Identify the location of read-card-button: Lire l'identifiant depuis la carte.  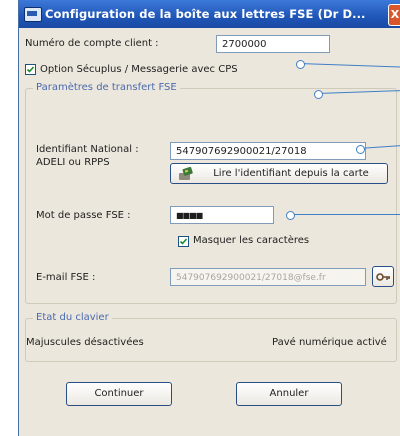
(279, 173).